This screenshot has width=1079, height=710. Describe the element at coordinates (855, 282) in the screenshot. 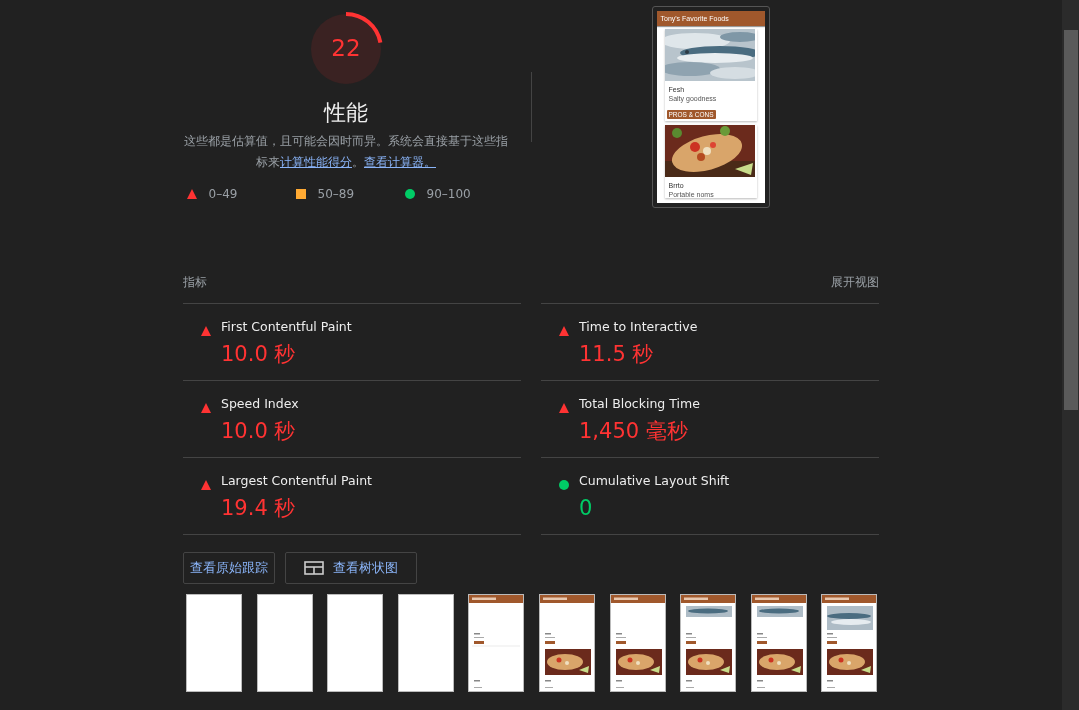

I see `expand-view-toggle: 展开视图` at that location.